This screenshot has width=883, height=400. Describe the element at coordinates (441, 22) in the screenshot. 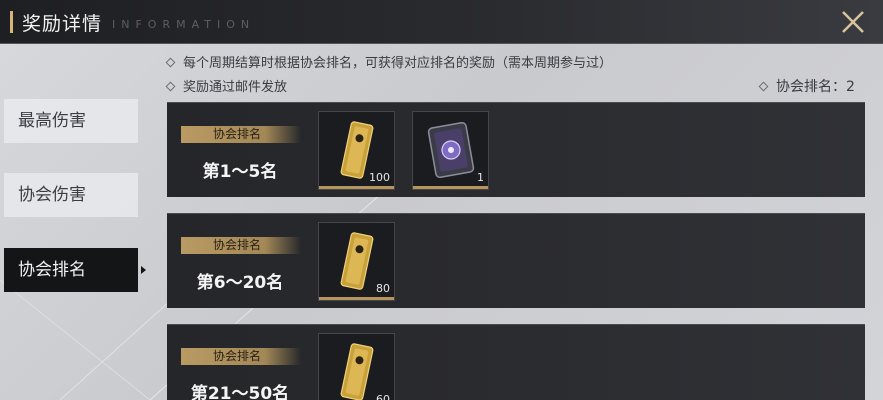

I see `header-bar: 奖励详情 INFORMATION` at that location.